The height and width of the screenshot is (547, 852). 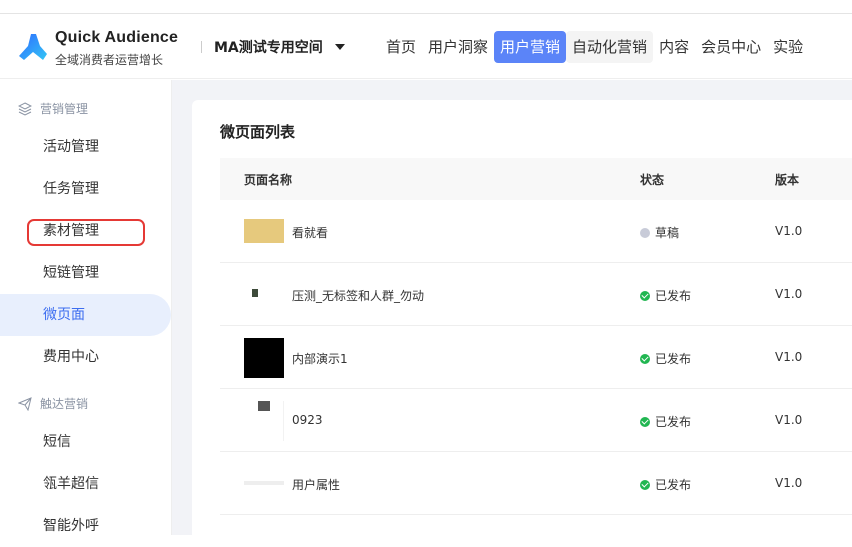 I want to click on page-name: 用户属性, so click(x=316, y=484).